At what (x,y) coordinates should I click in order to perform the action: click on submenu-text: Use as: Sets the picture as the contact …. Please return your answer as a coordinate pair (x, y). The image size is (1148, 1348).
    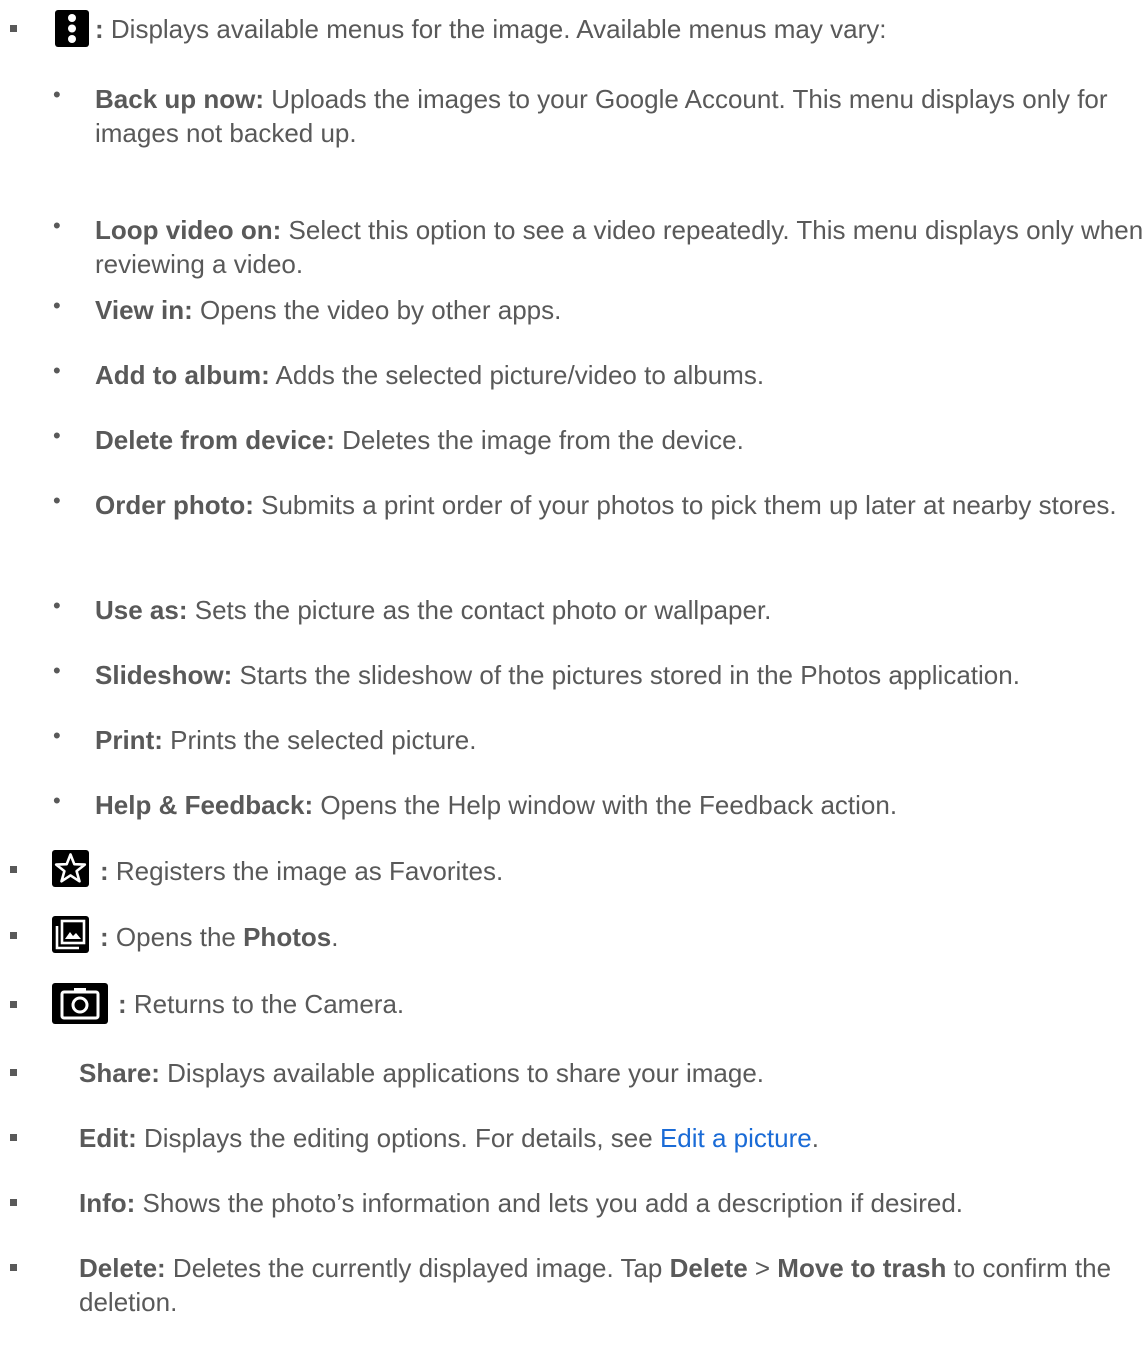
    Looking at the image, I should click on (433, 610).